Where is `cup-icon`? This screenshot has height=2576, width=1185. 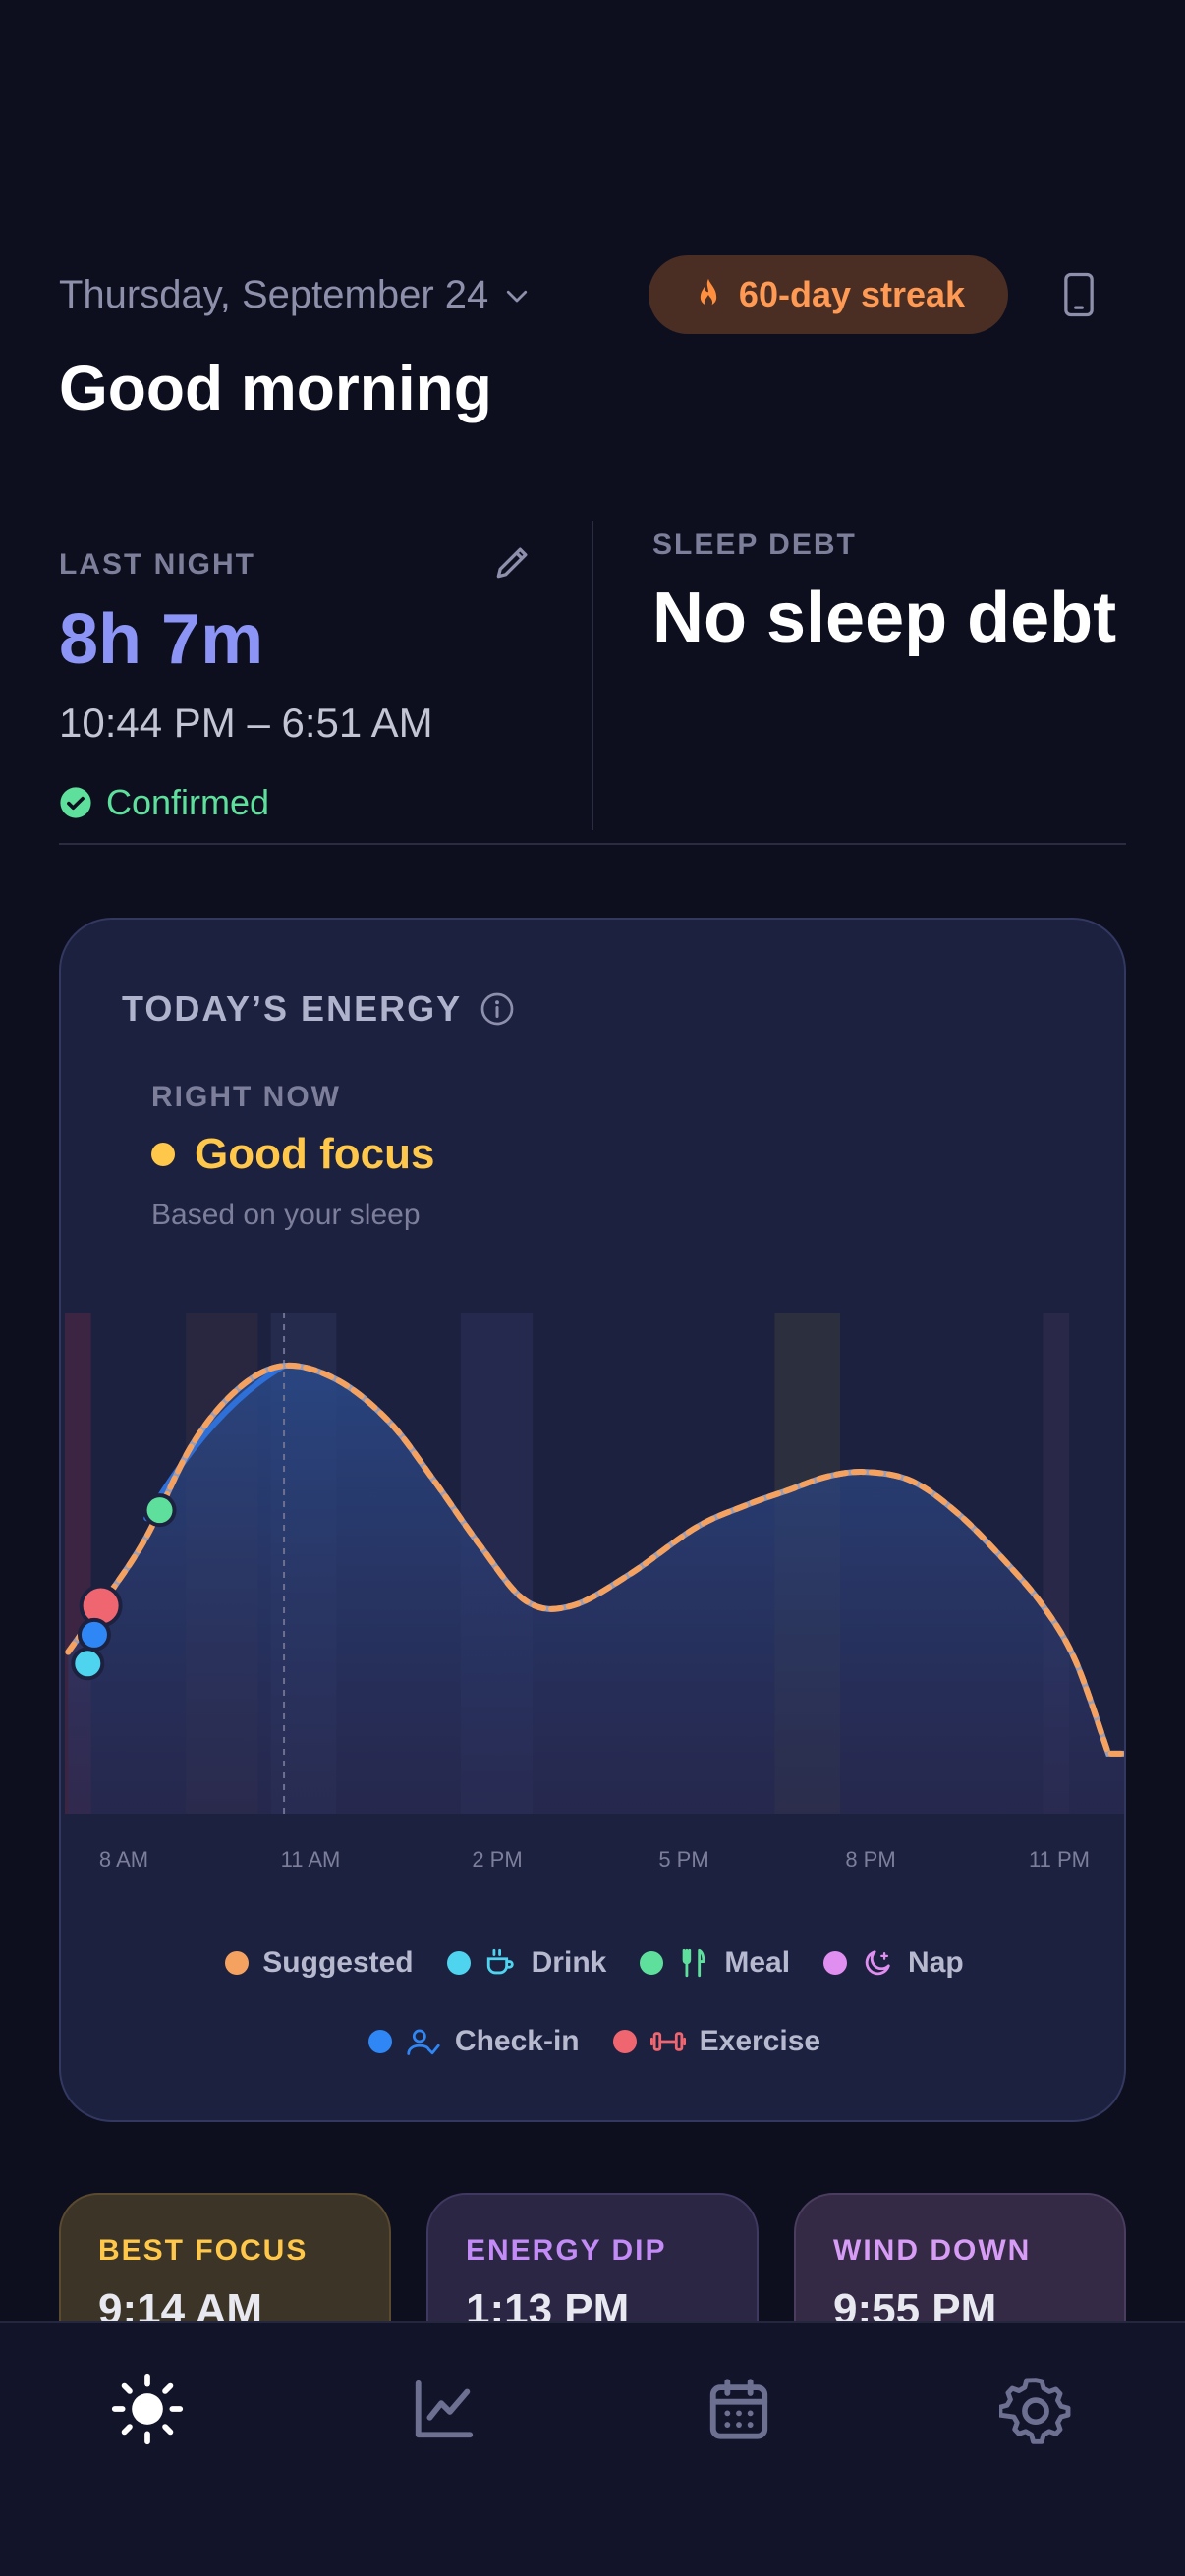
cup-icon is located at coordinates (500, 1961).